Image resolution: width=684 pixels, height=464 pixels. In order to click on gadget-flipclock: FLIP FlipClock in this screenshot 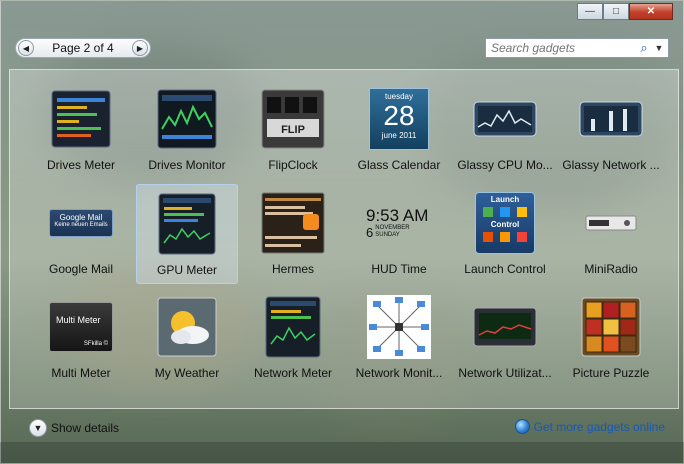, I will do `click(293, 130)`.